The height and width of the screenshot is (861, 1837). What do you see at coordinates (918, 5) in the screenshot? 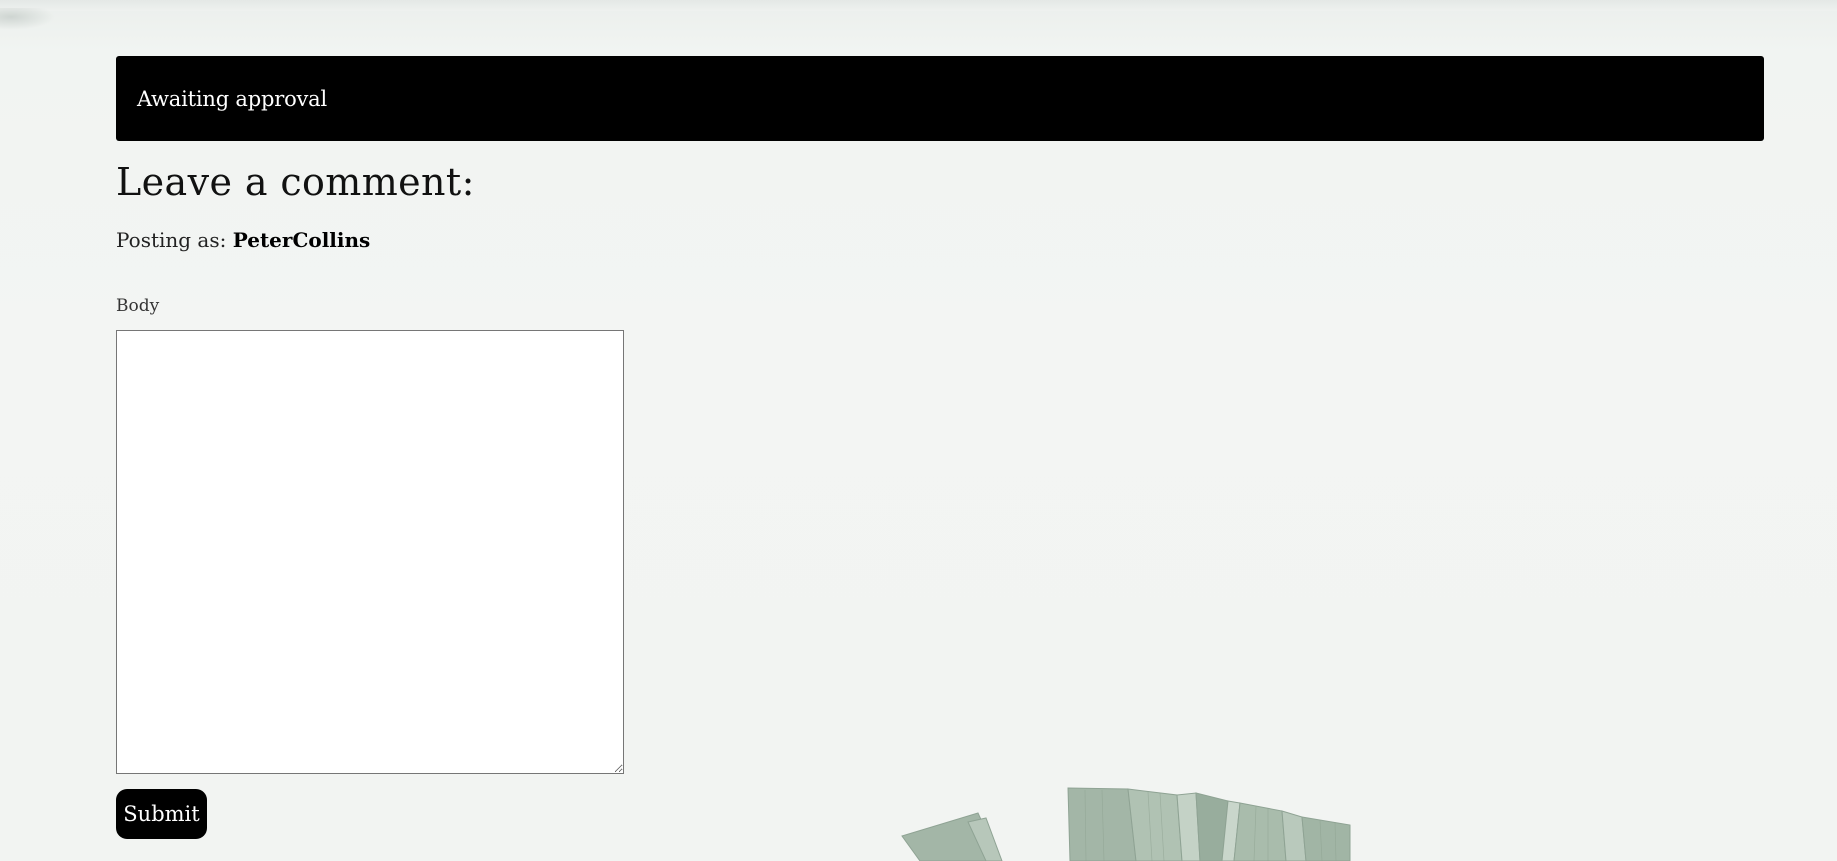
I see `page-top-band` at bounding box center [918, 5].